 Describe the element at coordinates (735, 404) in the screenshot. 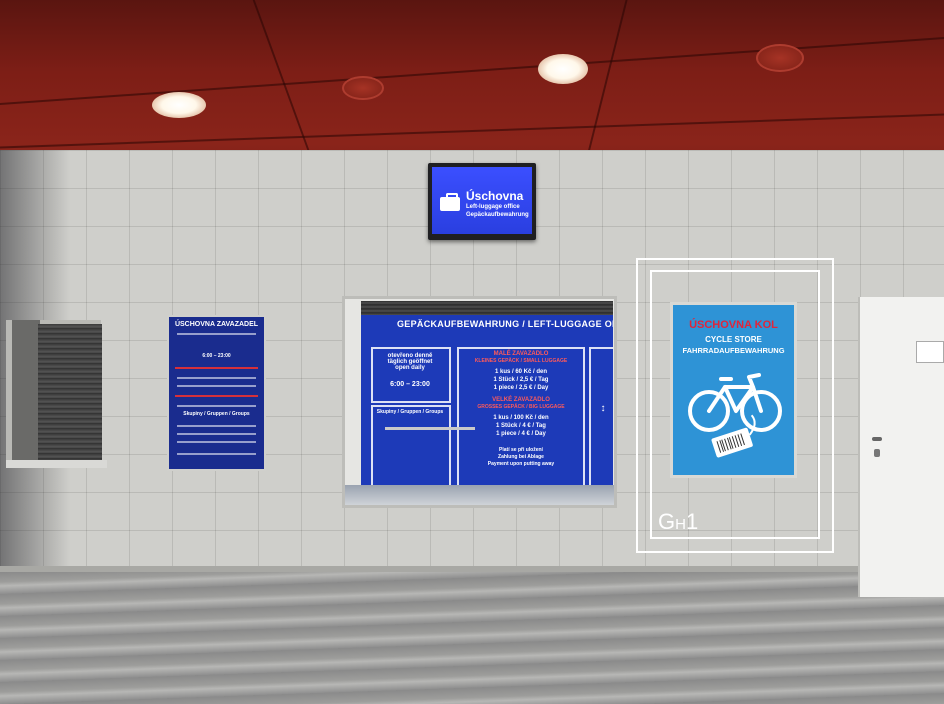

I see `annotation-box-inner` at that location.